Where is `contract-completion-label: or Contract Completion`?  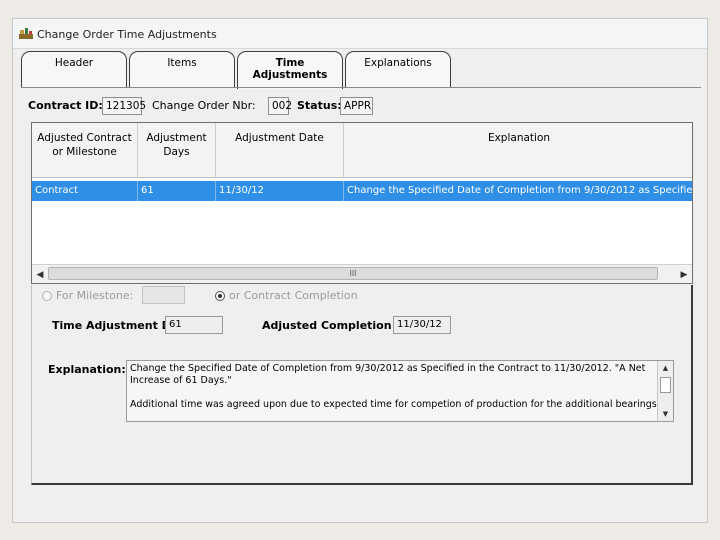 contract-completion-label: or Contract Completion is located at coordinates (293, 295).